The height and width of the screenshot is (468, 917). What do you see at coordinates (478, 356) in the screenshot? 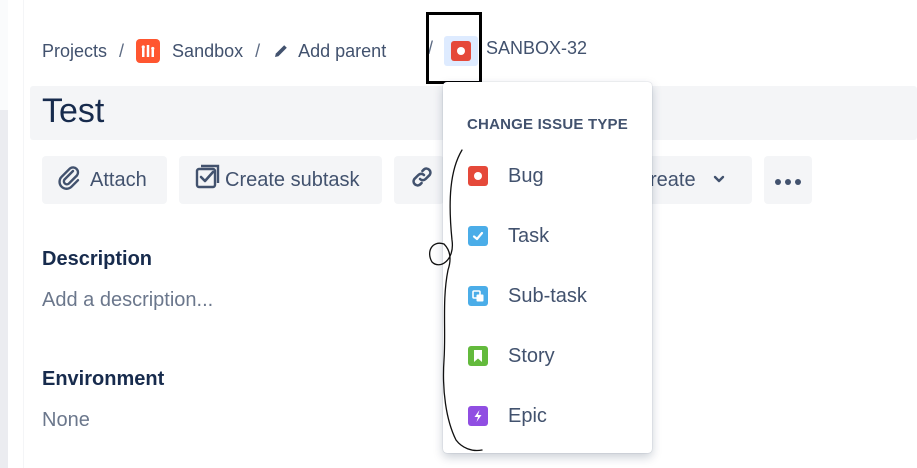
I see `story-icon` at bounding box center [478, 356].